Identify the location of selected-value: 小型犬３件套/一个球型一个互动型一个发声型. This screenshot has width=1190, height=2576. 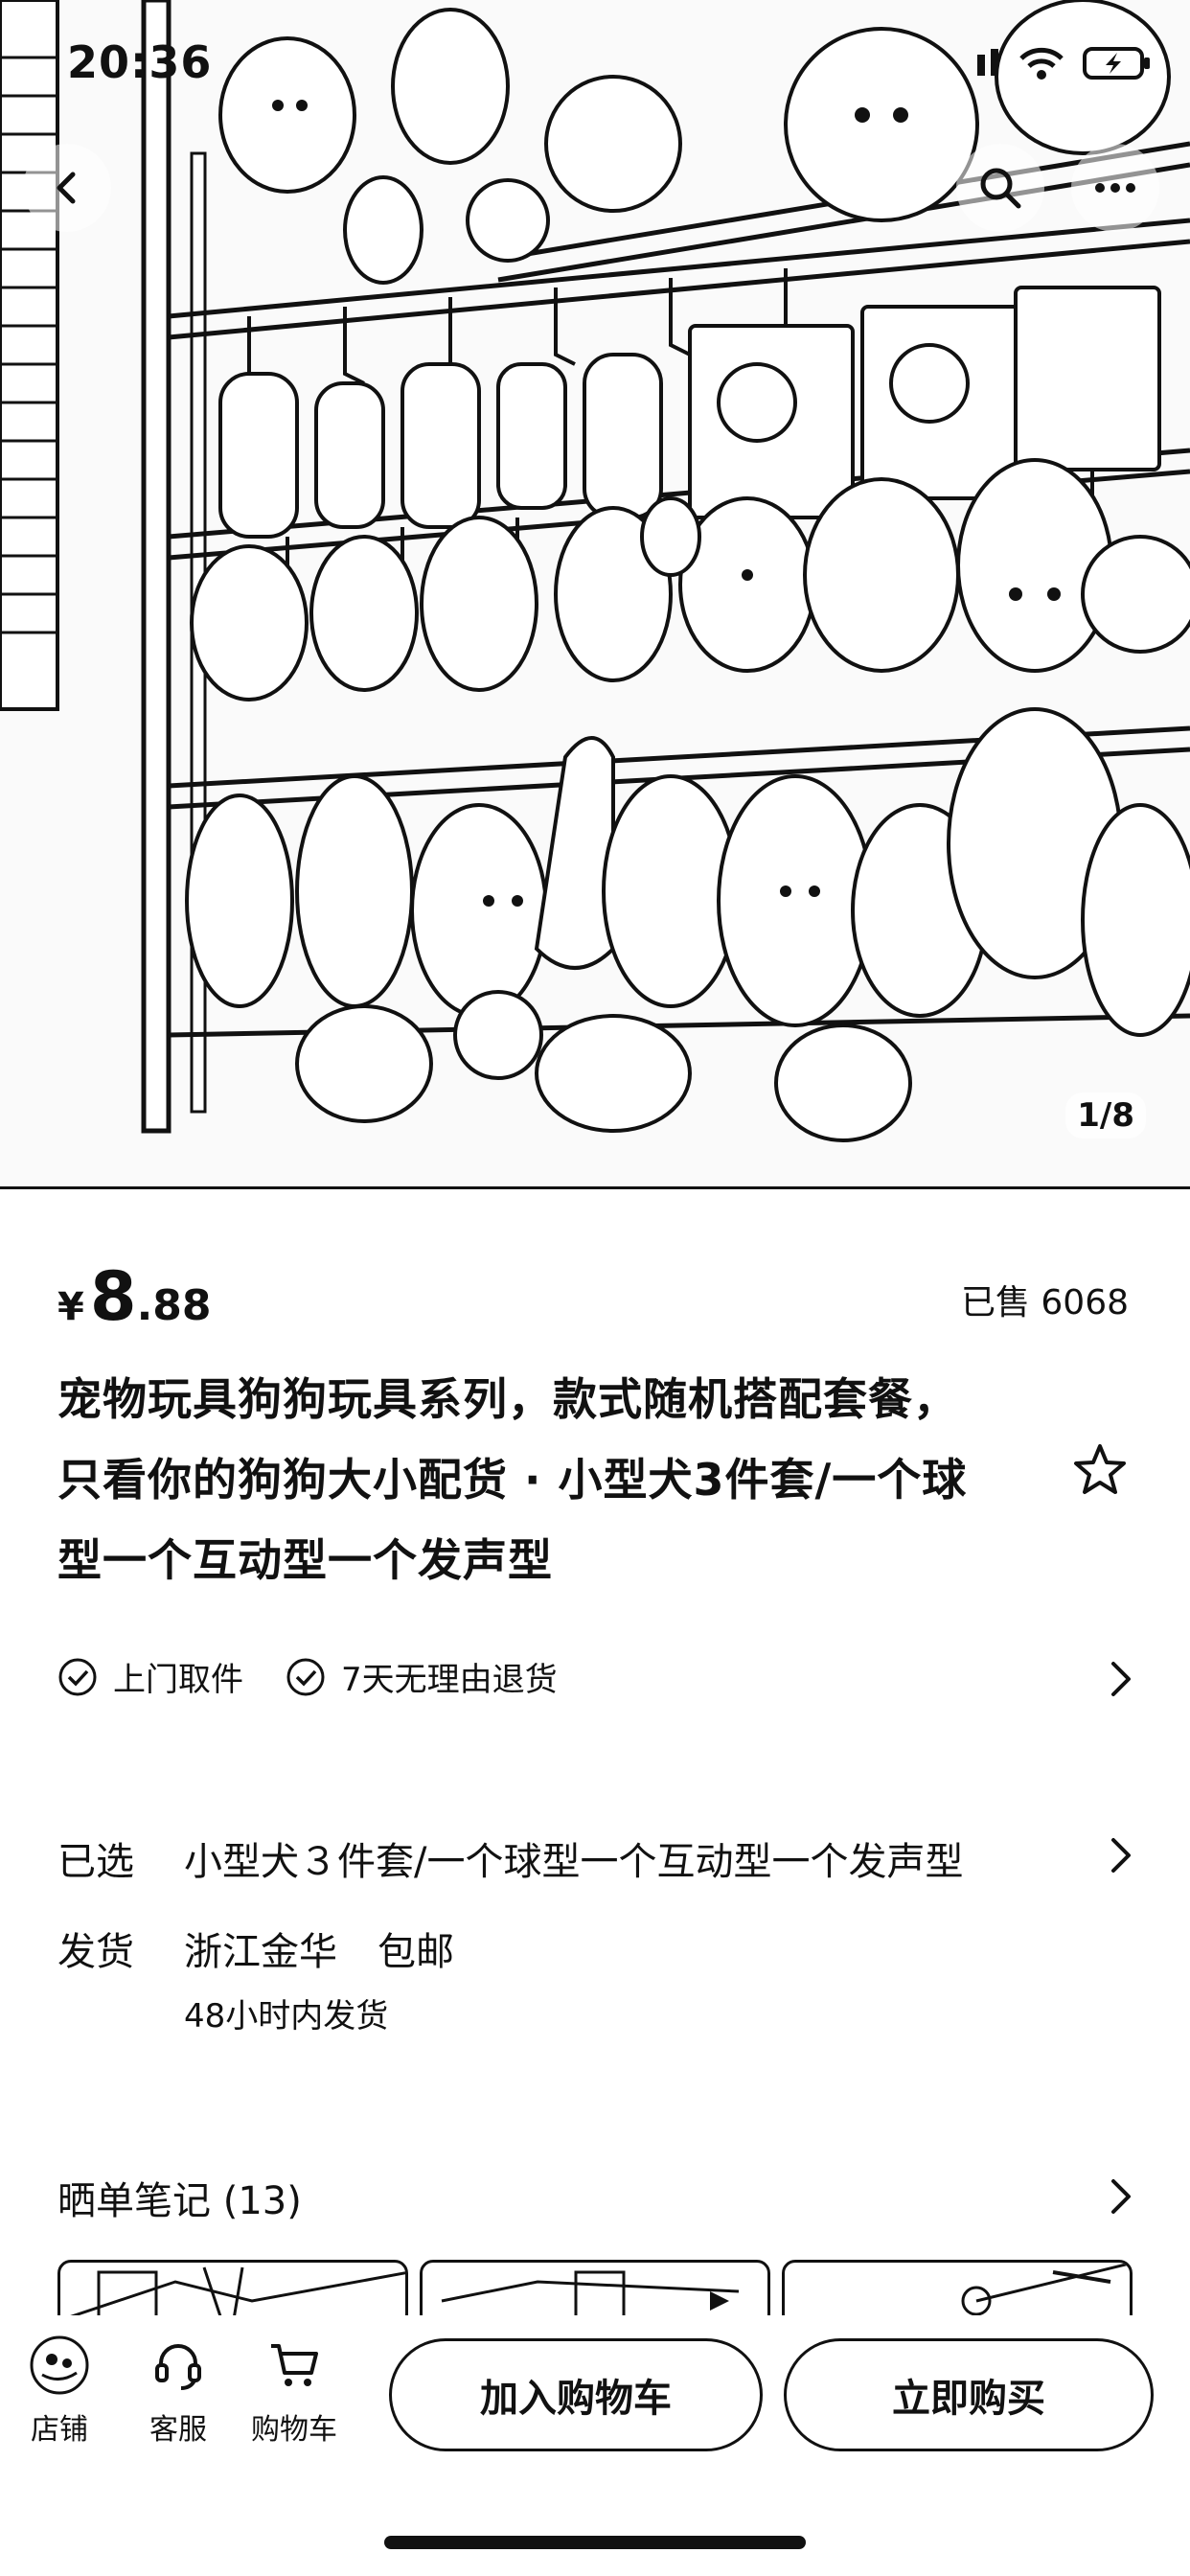
(574, 1862).